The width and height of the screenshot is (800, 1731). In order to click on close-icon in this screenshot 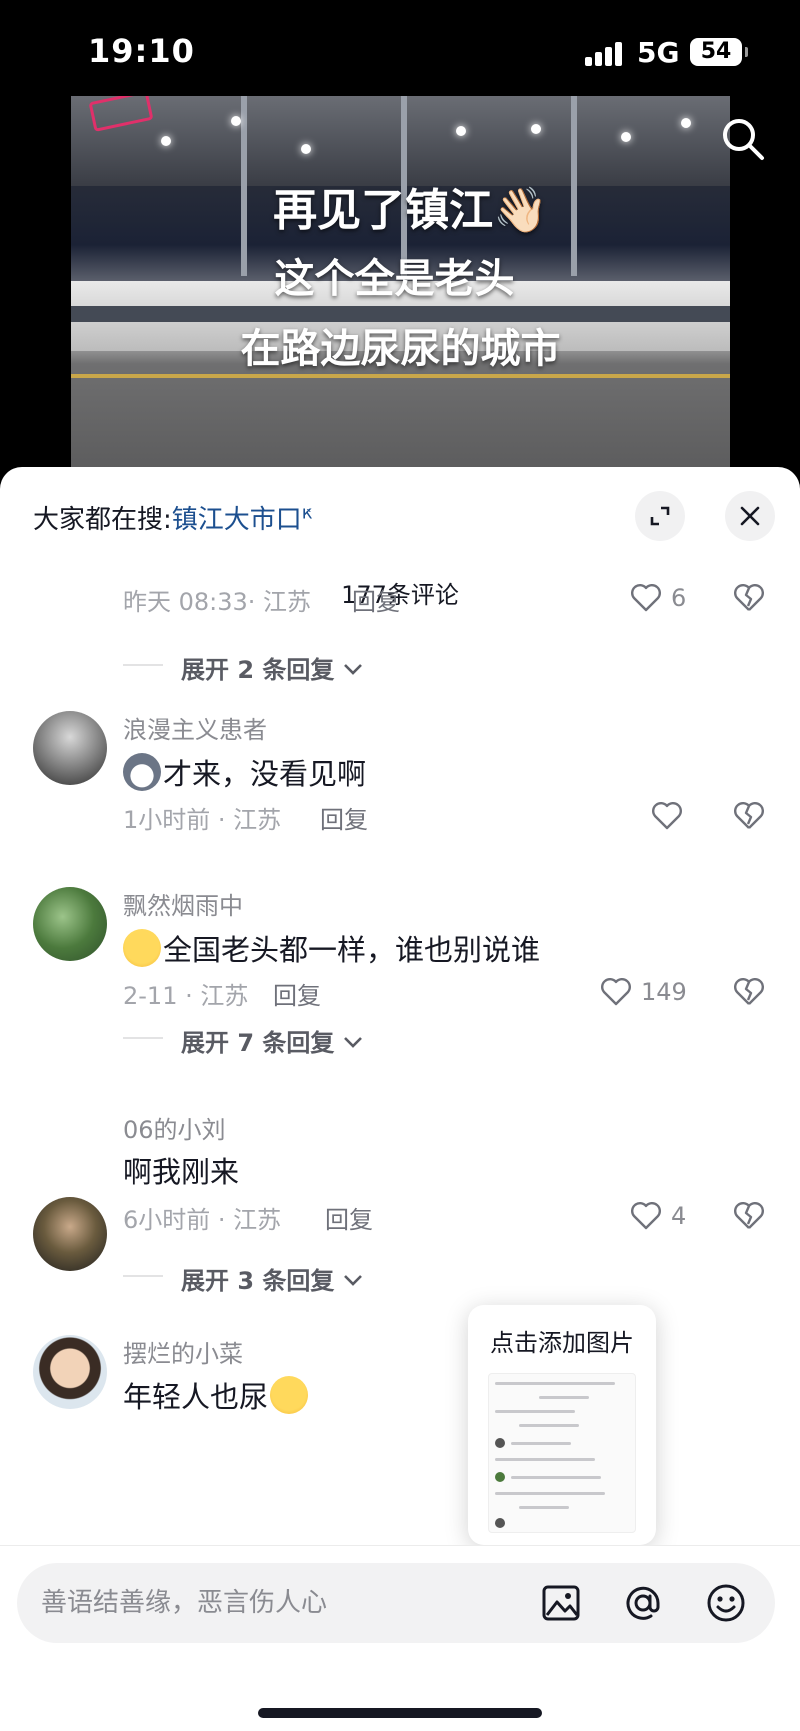, I will do `click(750, 516)`.